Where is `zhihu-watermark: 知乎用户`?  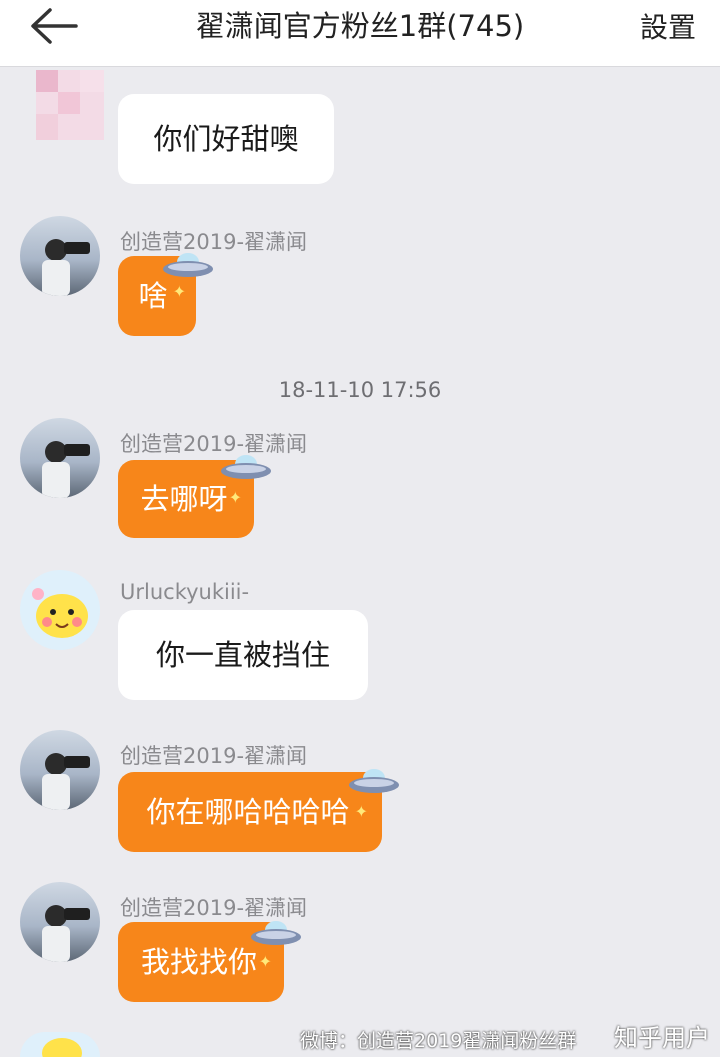 zhihu-watermark: 知乎用户 is located at coordinates (662, 1038).